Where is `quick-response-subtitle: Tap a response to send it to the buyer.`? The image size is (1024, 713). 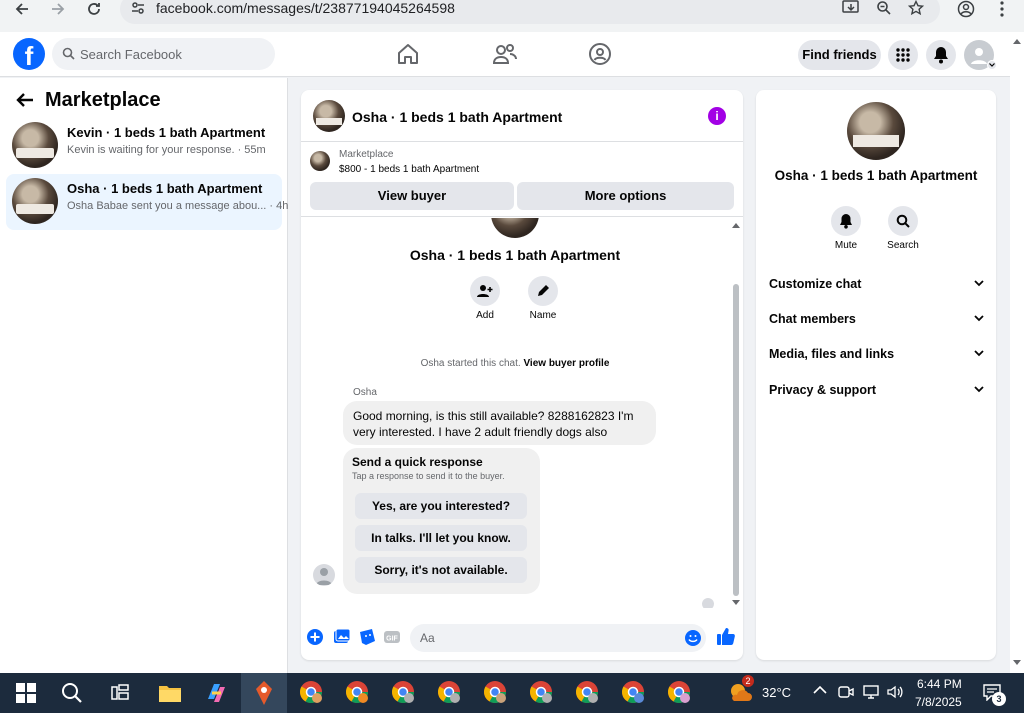 quick-response-subtitle: Tap a response to send it to the buyer. is located at coordinates (428, 476).